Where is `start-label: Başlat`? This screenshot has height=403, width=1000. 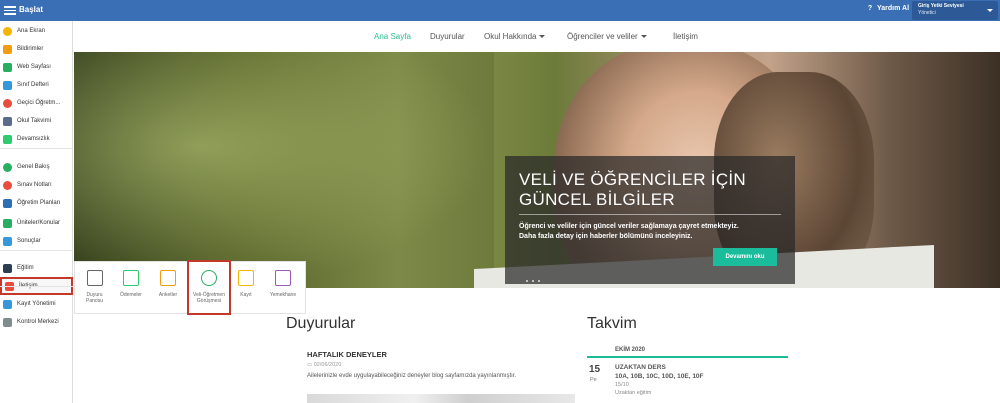 start-label: Başlat is located at coordinates (31, 9).